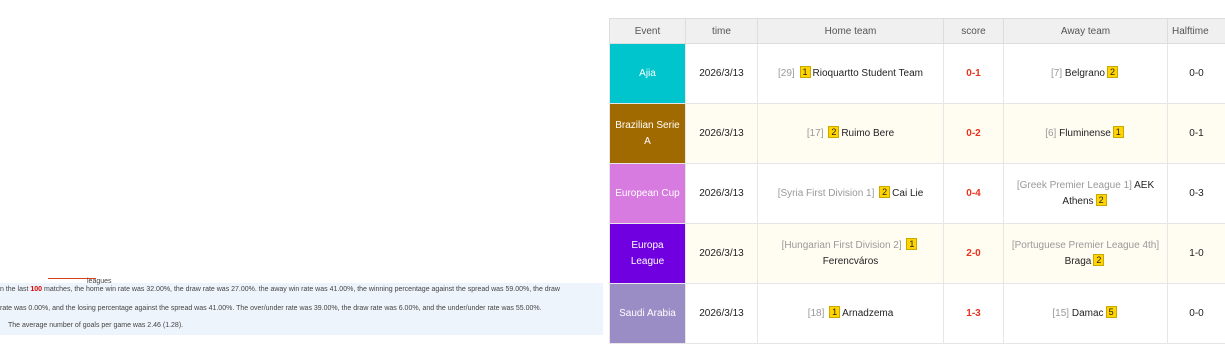  I want to click on away-team-name: Damac, so click(1088, 313).